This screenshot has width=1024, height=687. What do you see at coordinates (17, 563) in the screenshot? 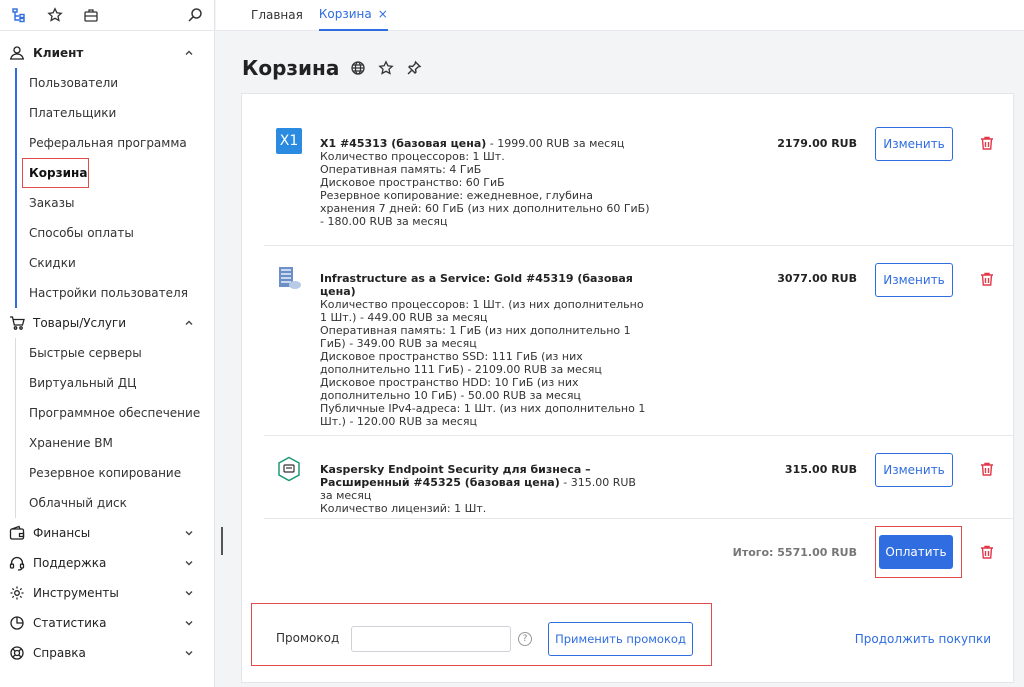
I see `headset-icon` at bounding box center [17, 563].